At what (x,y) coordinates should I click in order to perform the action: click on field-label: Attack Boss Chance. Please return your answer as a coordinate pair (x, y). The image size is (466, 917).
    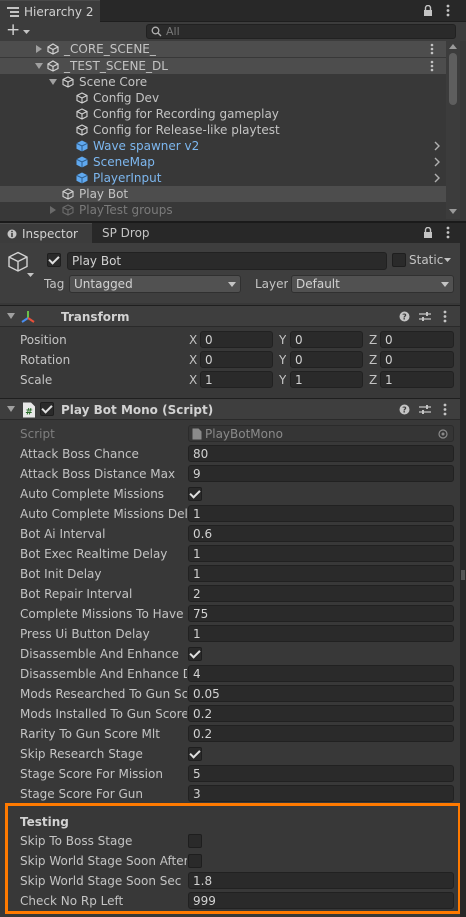
    Looking at the image, I should click on (79, 454).